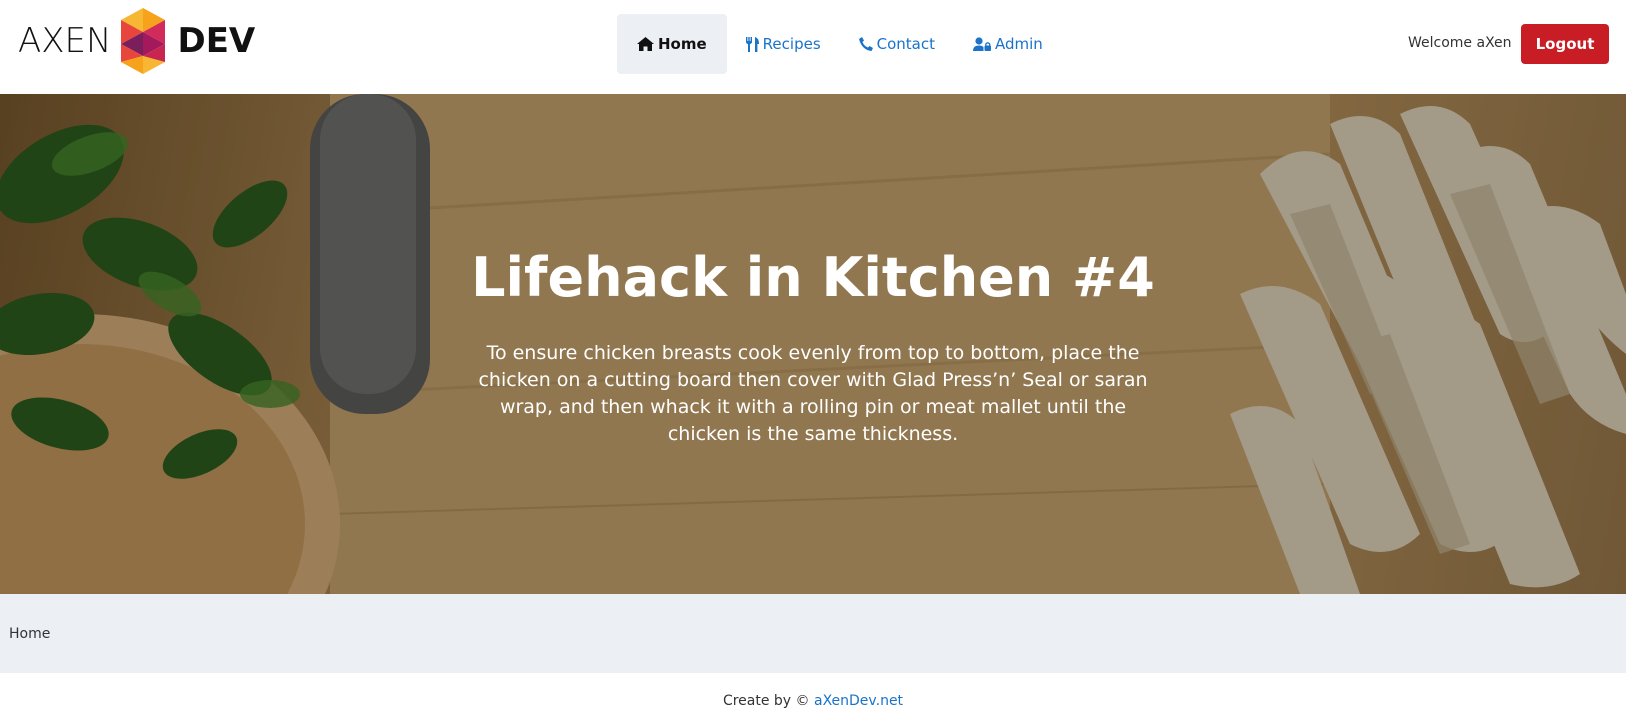 The width and height of the screenshot is (1626, 725). I want to click on footer-link: aXenDev.net, so click(858, 701).